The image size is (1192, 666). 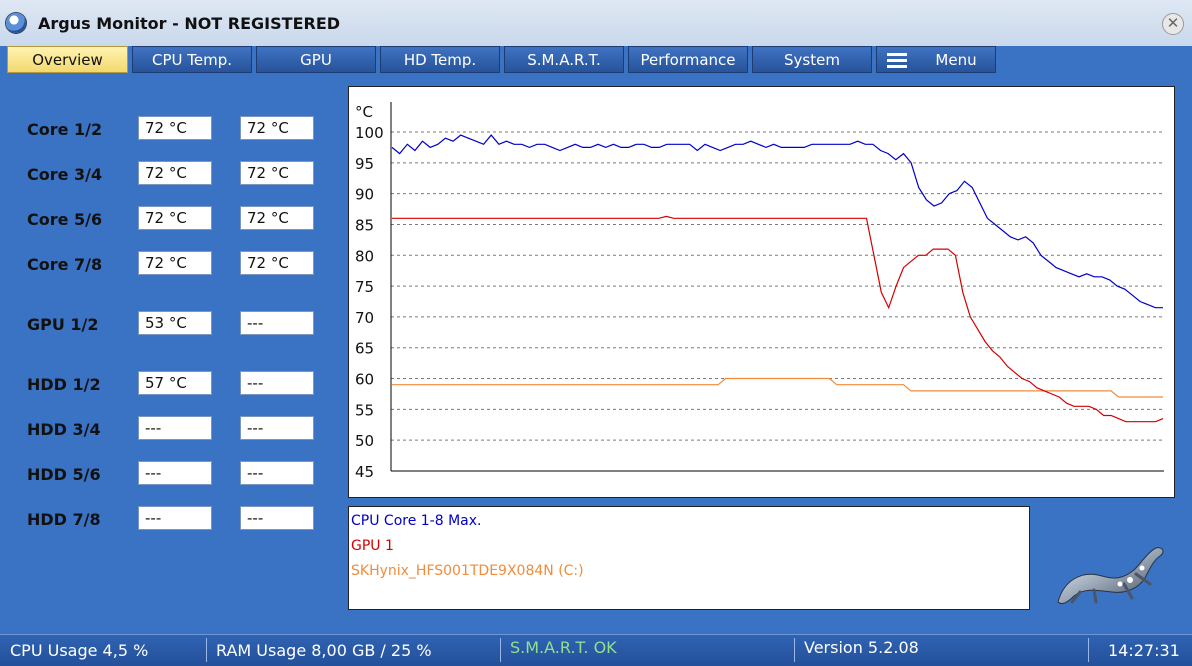 What do you see at coordinates (324, 650) in the screenshot?
I see `ram-usage-status: RAM Usage 8,00 GB / 25 %` at bounding box center [324, 650].